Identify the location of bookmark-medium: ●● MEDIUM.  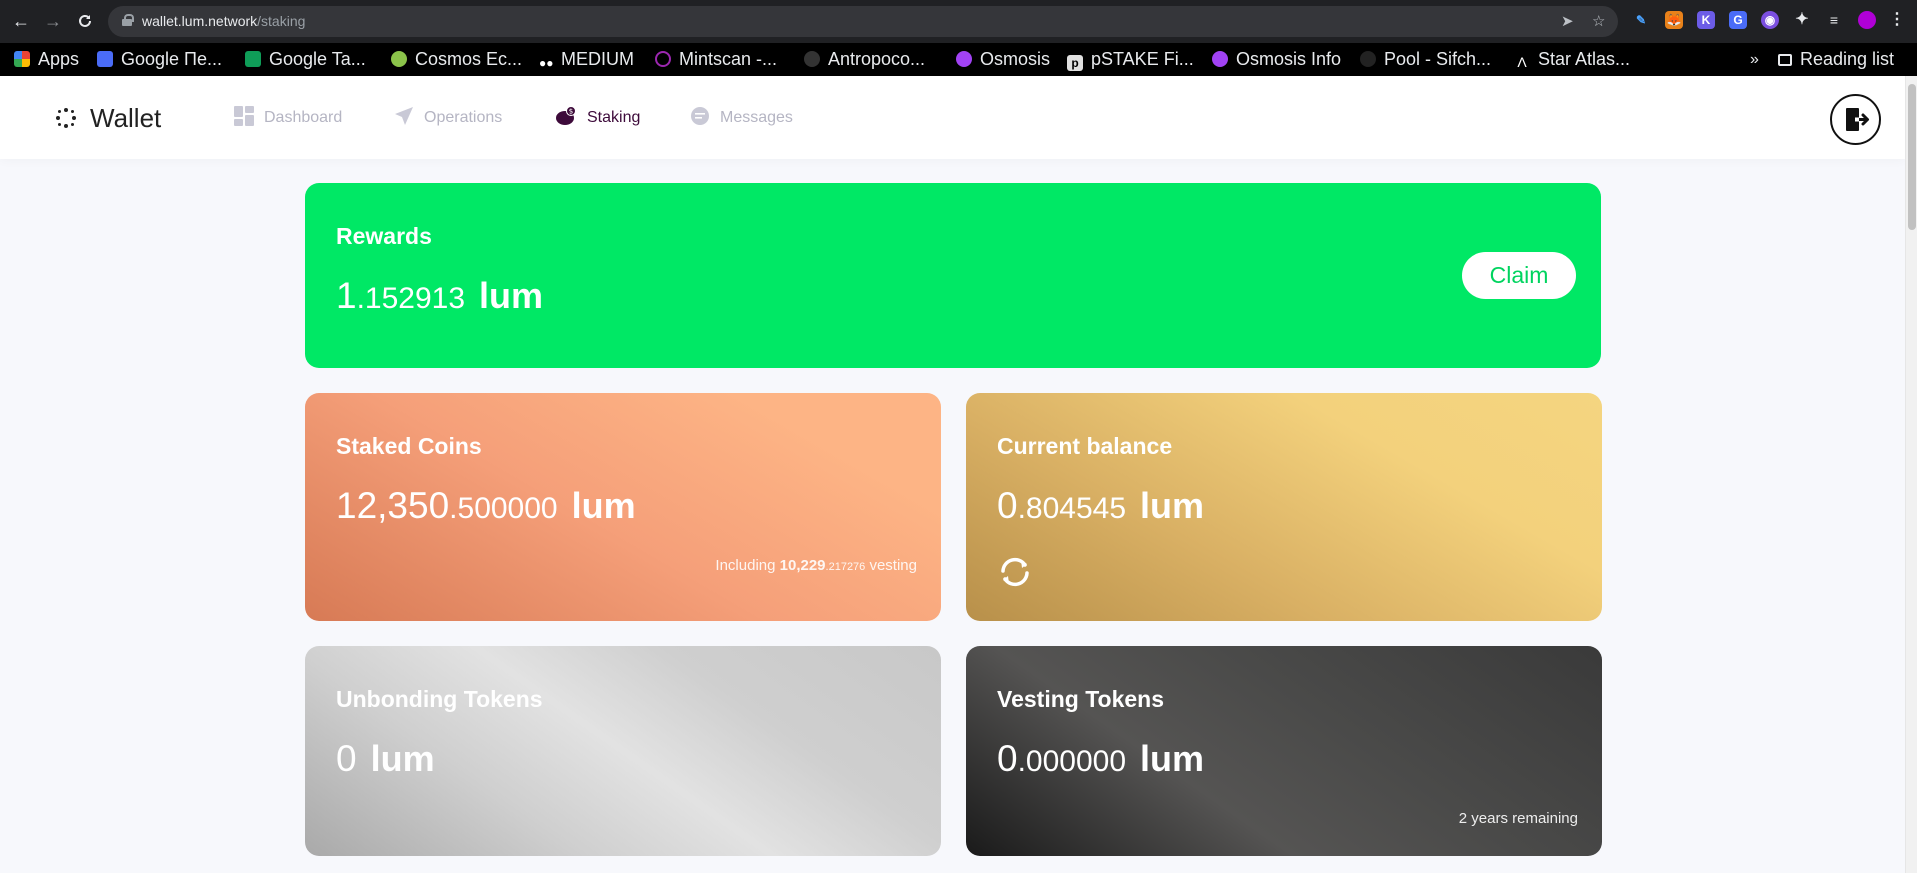
(586, 59).